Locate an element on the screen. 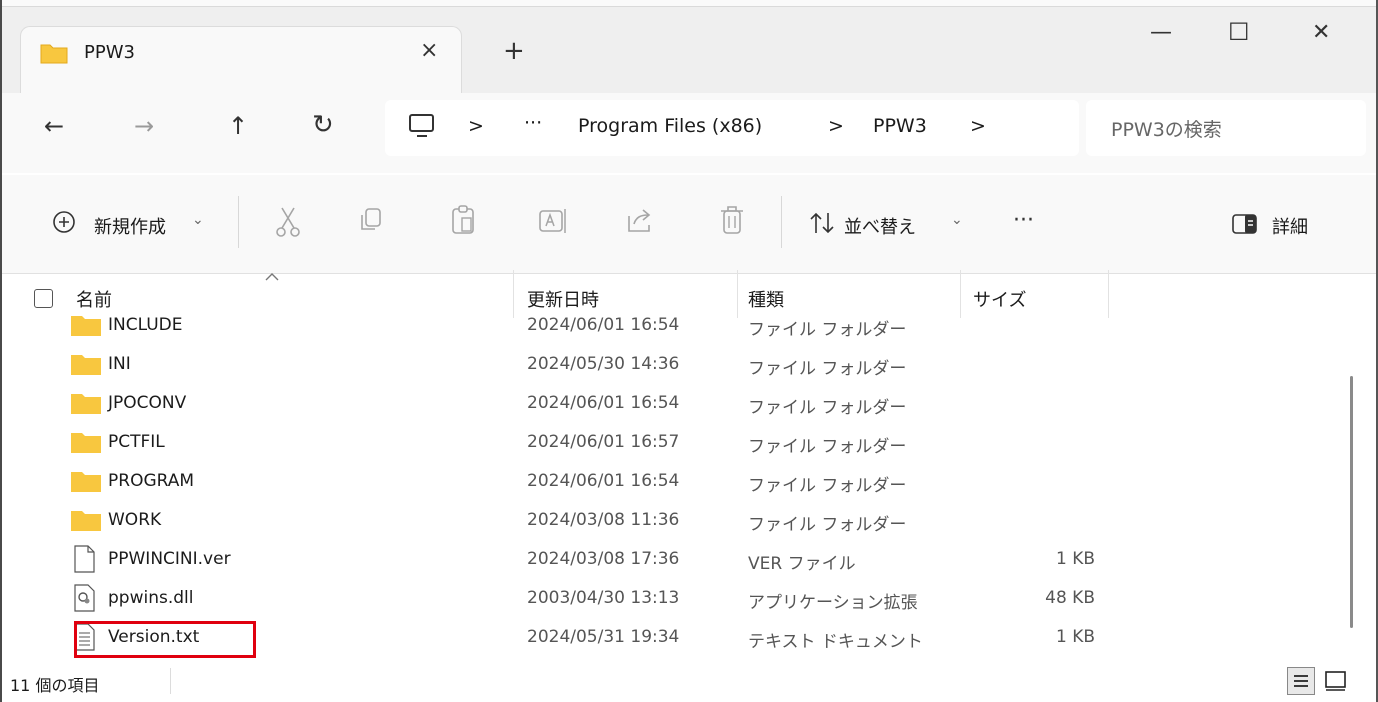 The image size is (1378, 702). file-type: テキスト ドキュメント is located at coordinates (835, 642).